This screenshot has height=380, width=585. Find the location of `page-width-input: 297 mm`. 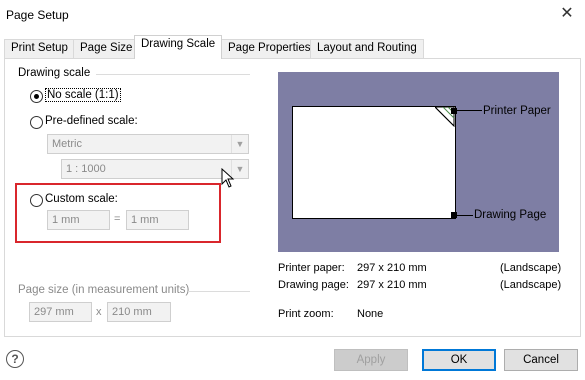

page-width-input: 297 mm is located at coordinates (60, 312).